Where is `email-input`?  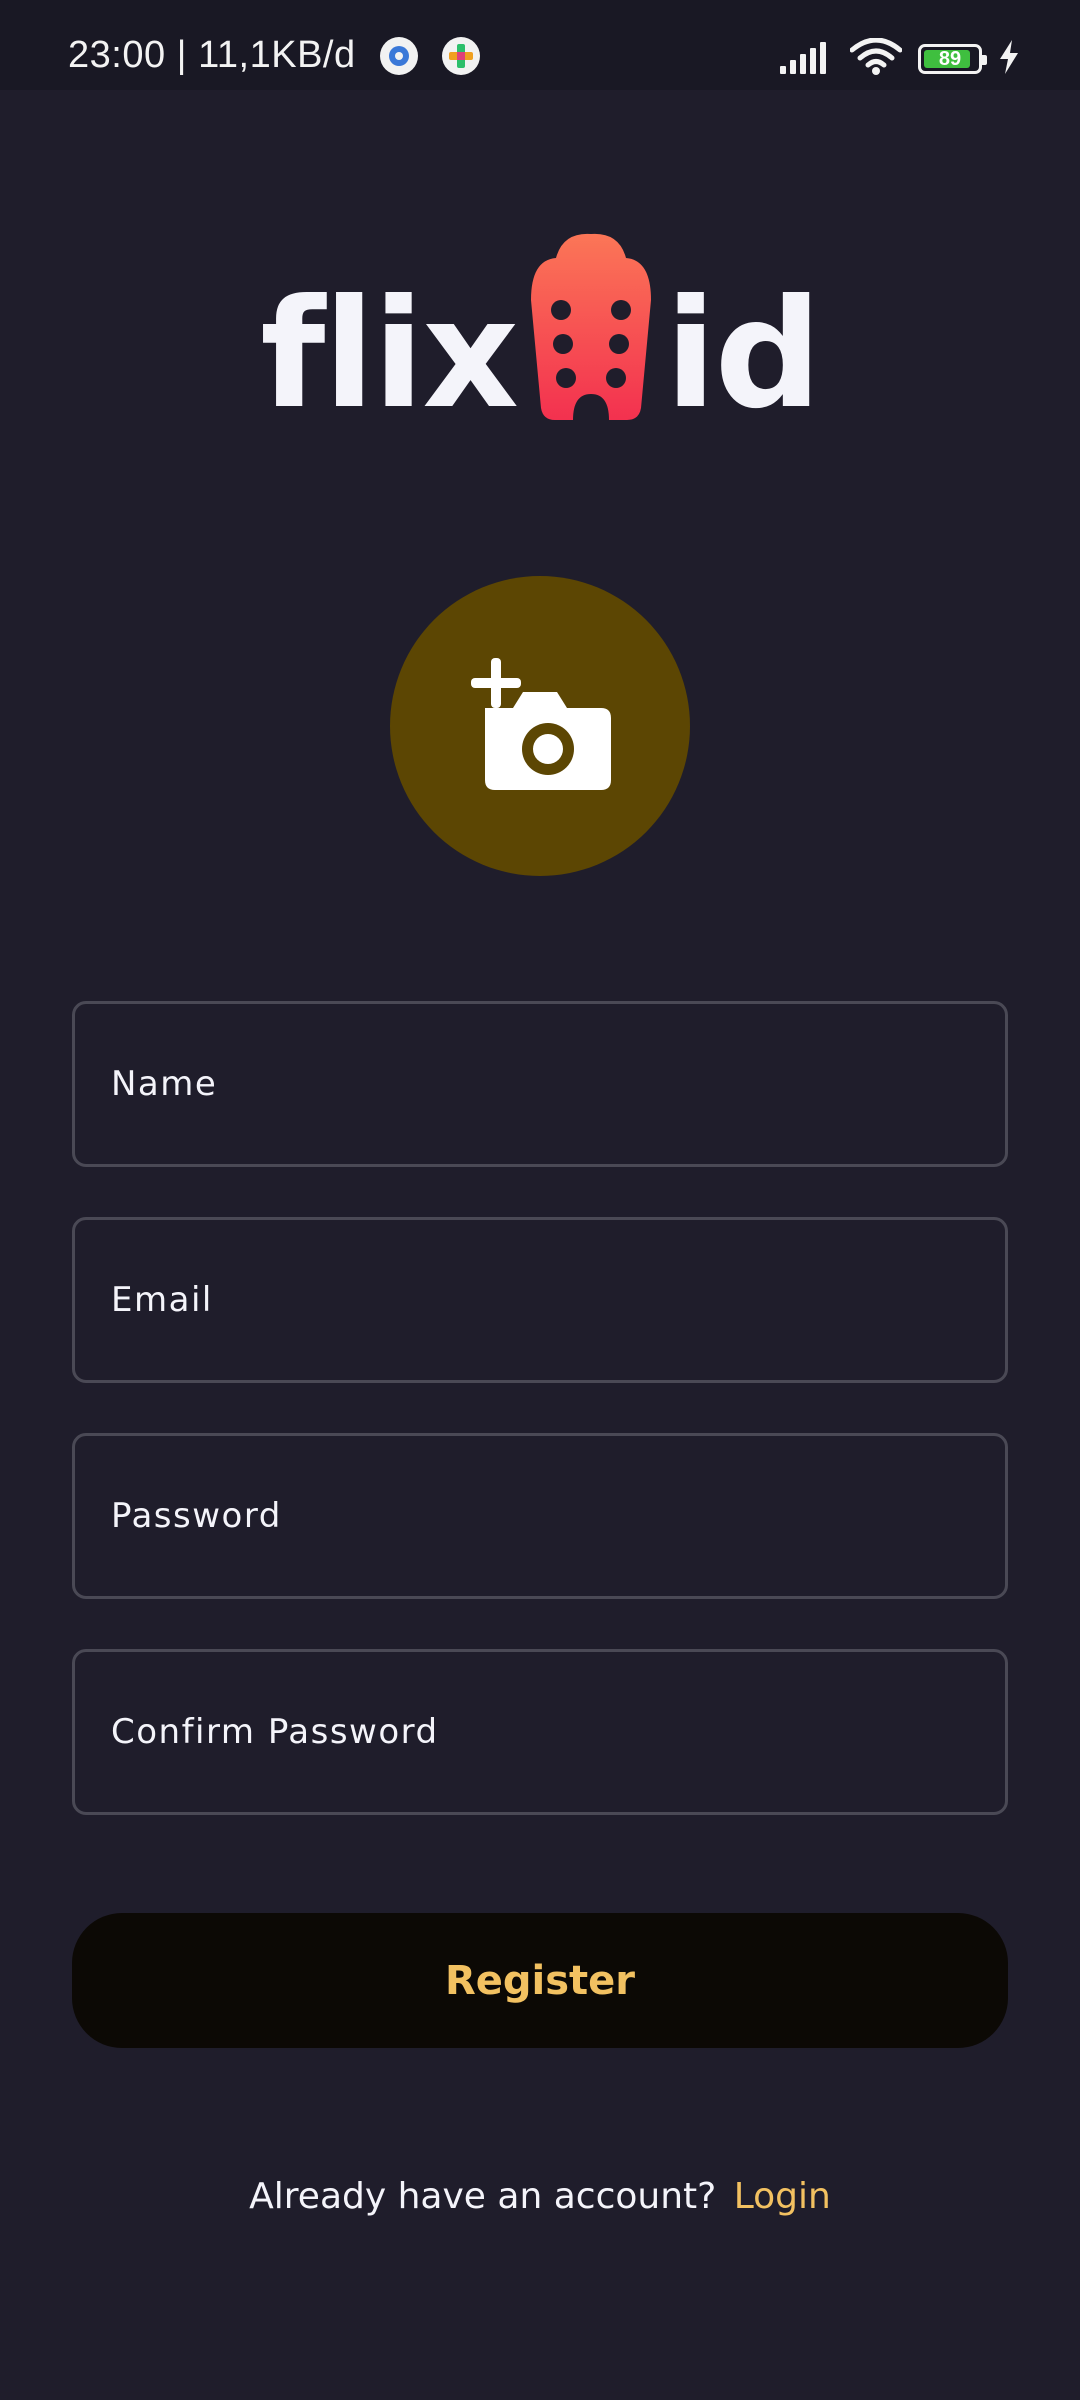
email-input is located at coordinates (540, 1300).